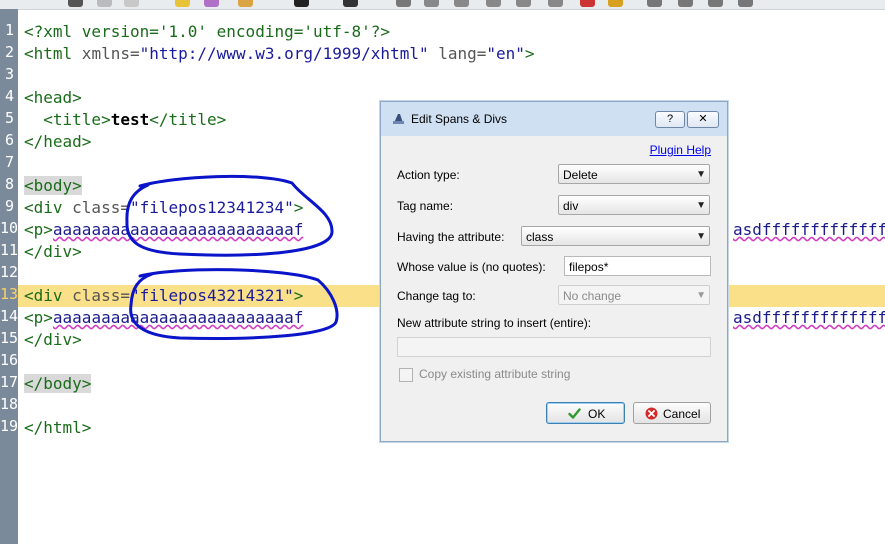  What do you see at coordinates (580, 175) in the screenshot?
I see `action-type-value: Delete` at bounding box center [580, 175].